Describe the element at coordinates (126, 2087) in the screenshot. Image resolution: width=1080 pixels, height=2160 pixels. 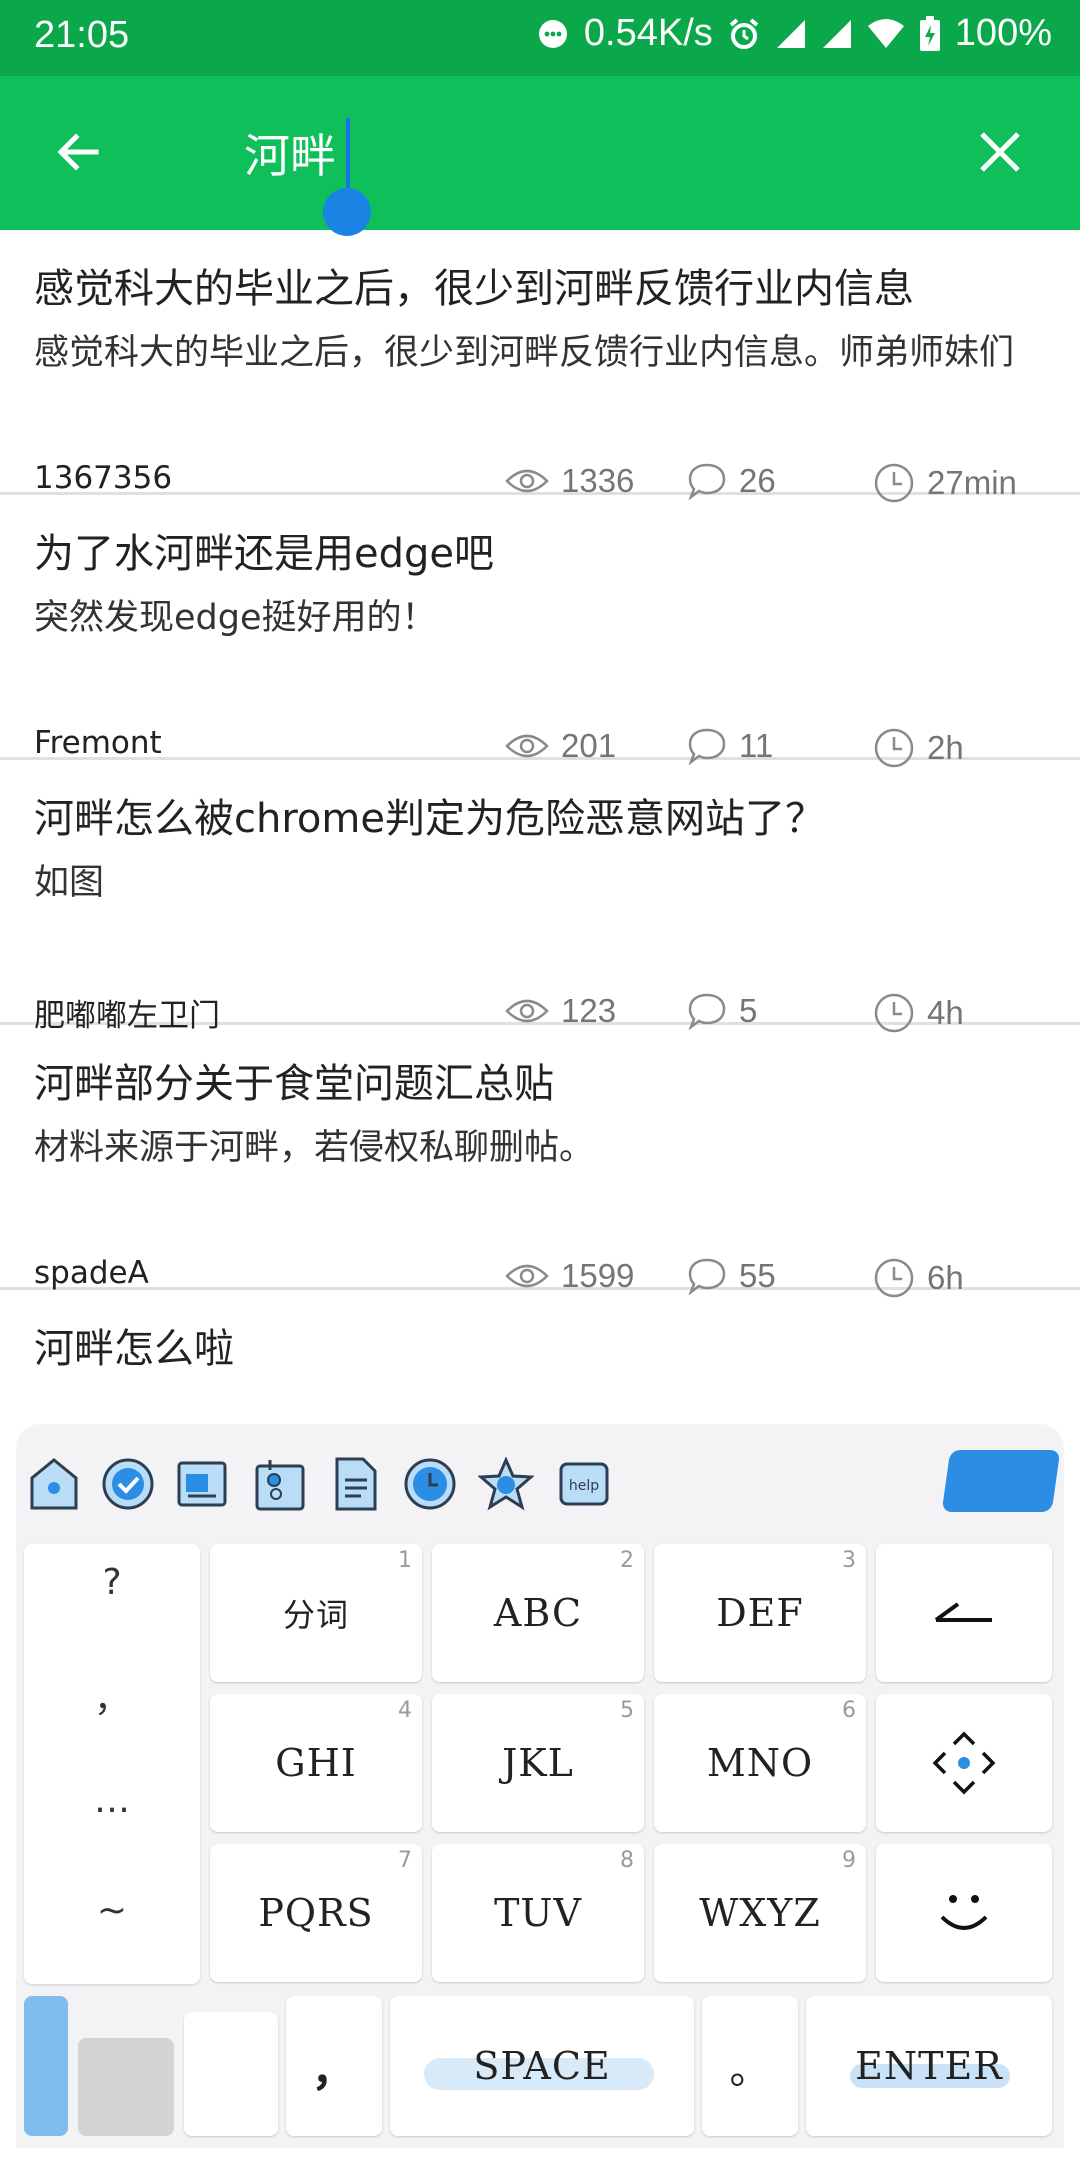
I see `switch-language-key` at that location.